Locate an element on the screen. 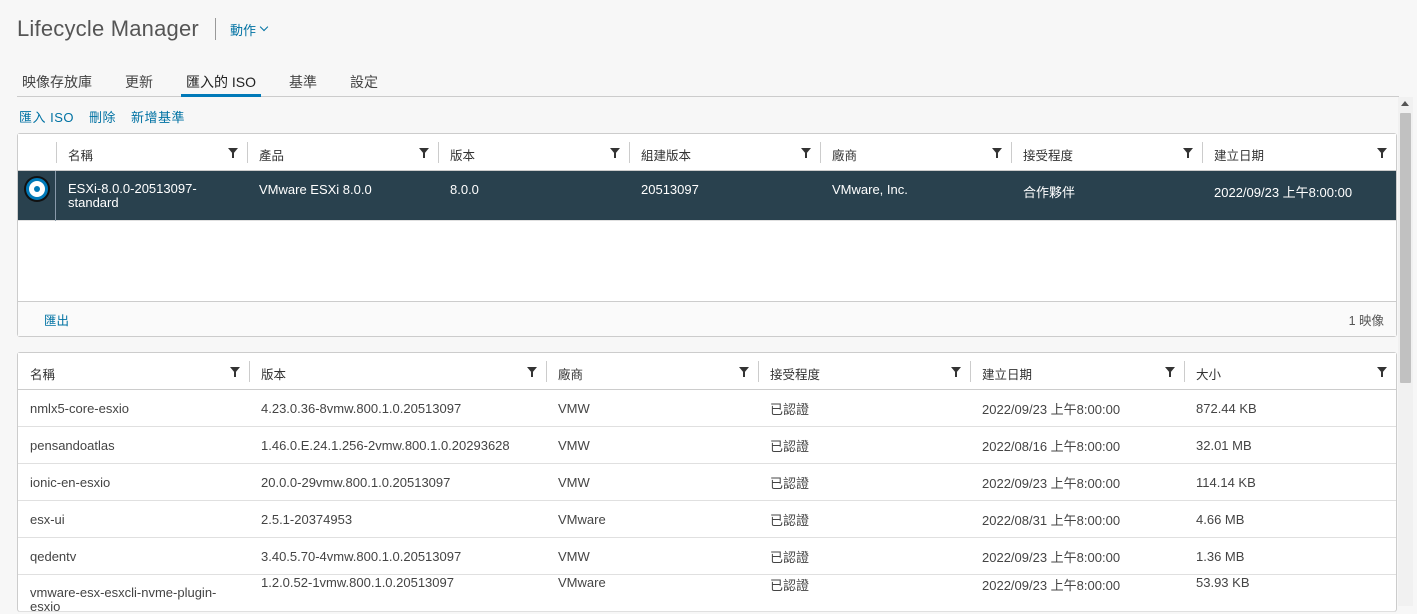 This screenshot has width=1417, height=614. component-name-cell: nmlx5-core-esxio is located at coordinates (79, 408).